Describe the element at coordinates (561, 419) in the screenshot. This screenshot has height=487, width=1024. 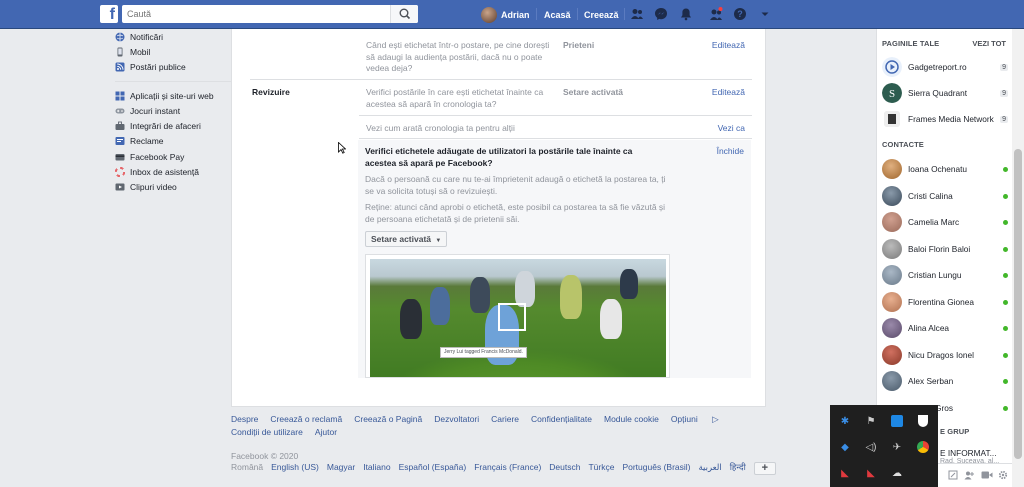
I see `footer-link-privacy: Confidențialitate` at that location.